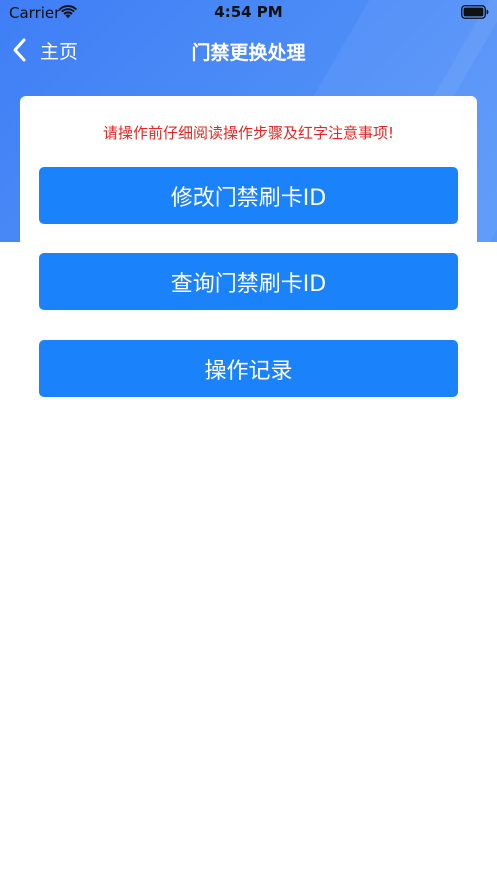  I want to click on page-title: 门禁更换处理, so click(248, 53).